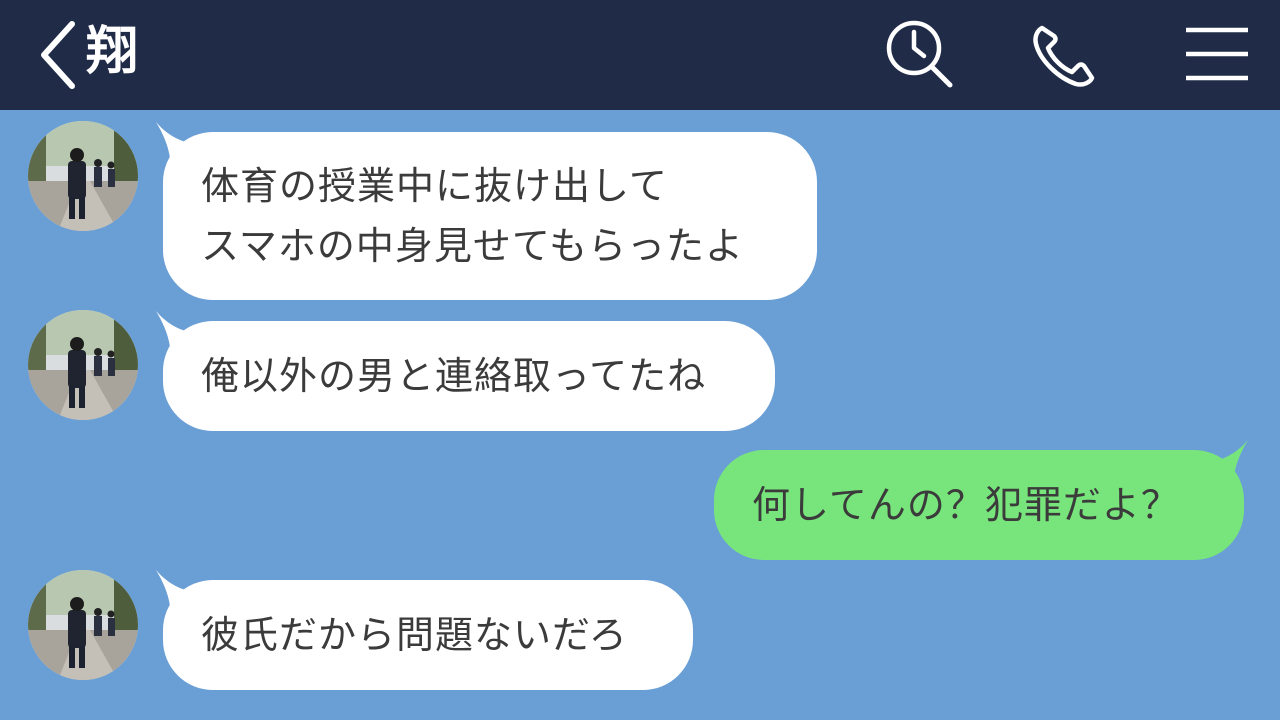 Image resolution: width=1280 pixels, height=720 pixels. I want to click on message-text: 彼氏だから問題ないだろ, so click(414, 635).